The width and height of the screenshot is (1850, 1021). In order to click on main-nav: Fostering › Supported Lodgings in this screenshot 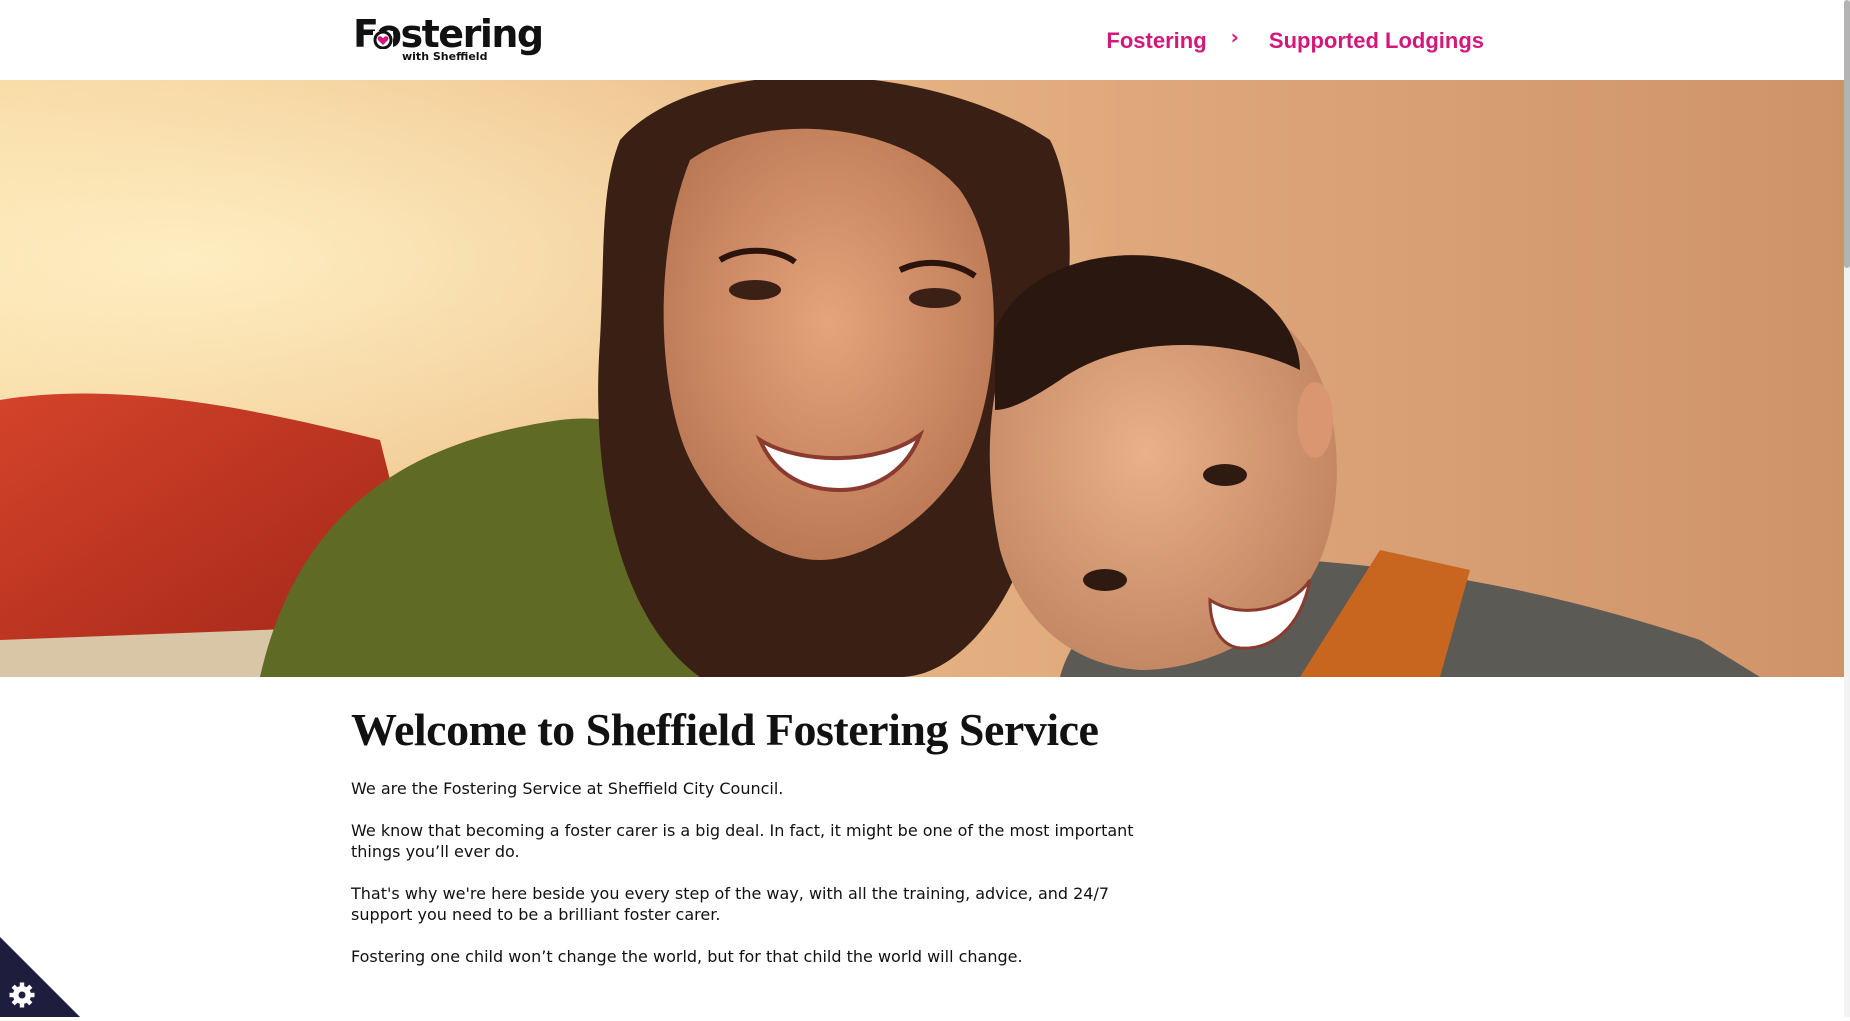, I will do `click(1295, 41)`.